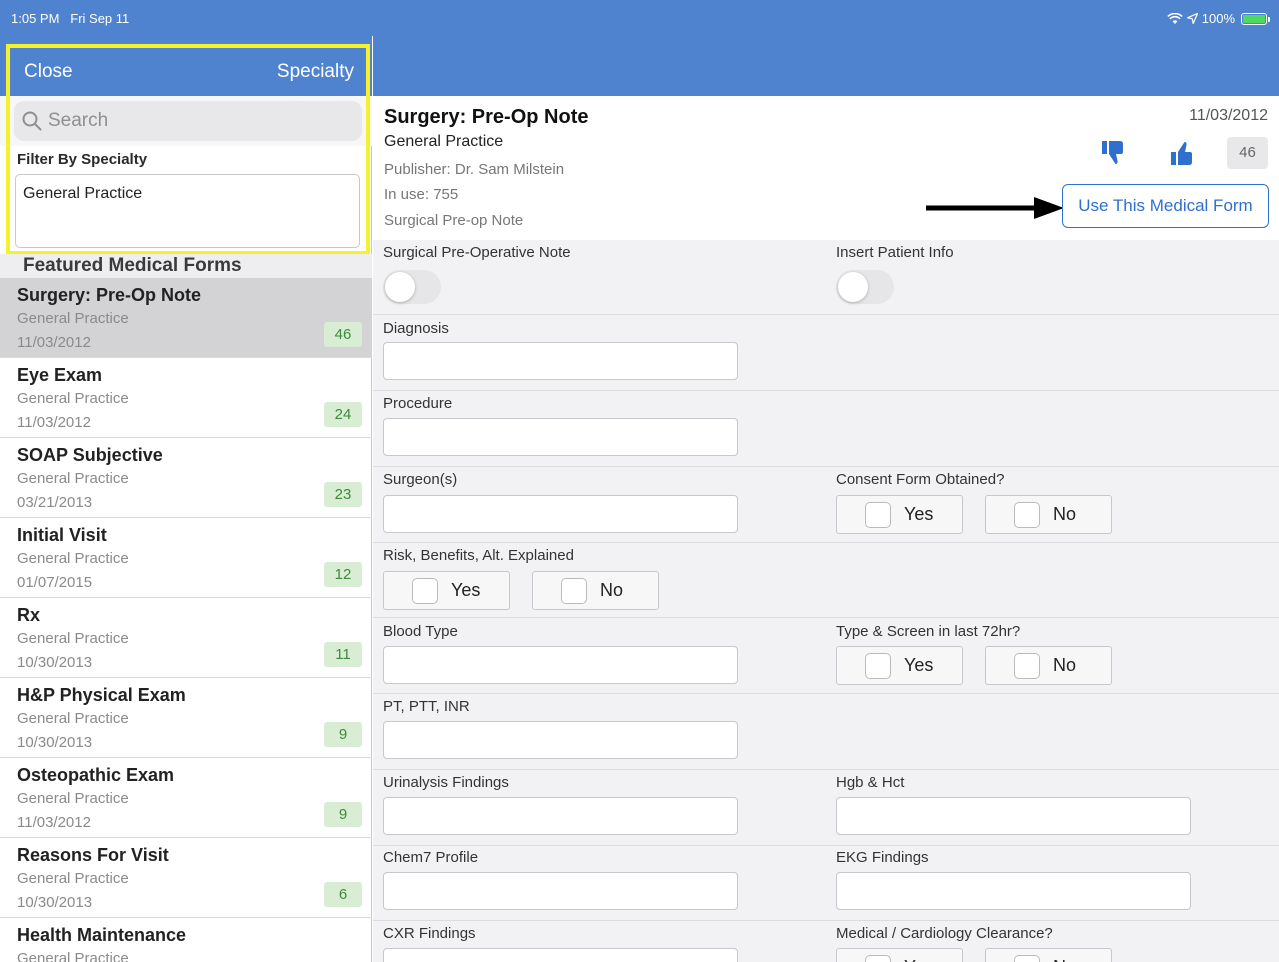  I want to click on close-button: Close, so click(48, 72).